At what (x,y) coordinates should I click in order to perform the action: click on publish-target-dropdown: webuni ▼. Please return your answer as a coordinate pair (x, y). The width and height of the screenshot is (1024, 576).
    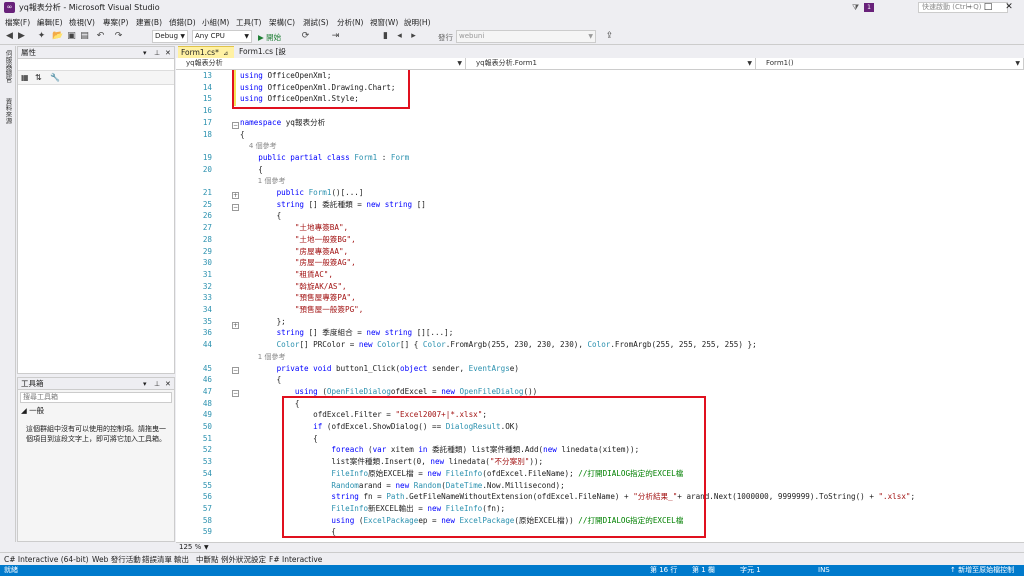
    Looking at the image, I should click on (526, 36).